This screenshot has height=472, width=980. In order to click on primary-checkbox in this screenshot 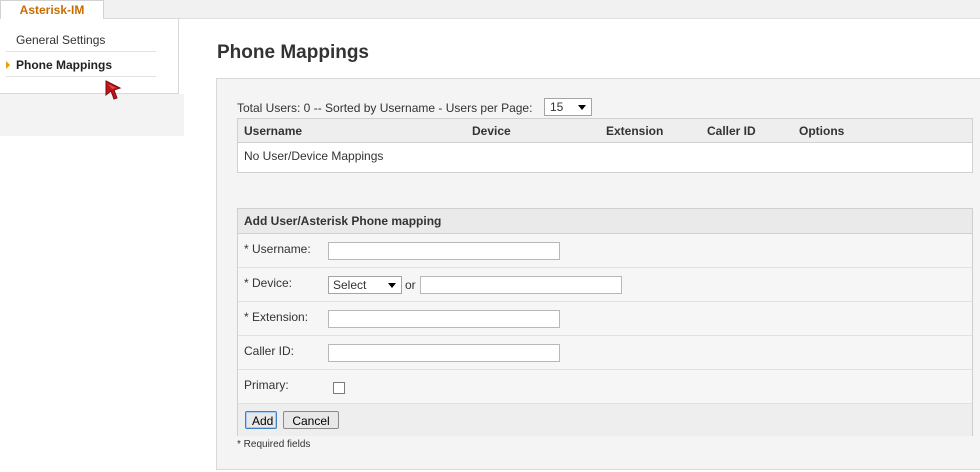, I will do `click(339, 388)`.